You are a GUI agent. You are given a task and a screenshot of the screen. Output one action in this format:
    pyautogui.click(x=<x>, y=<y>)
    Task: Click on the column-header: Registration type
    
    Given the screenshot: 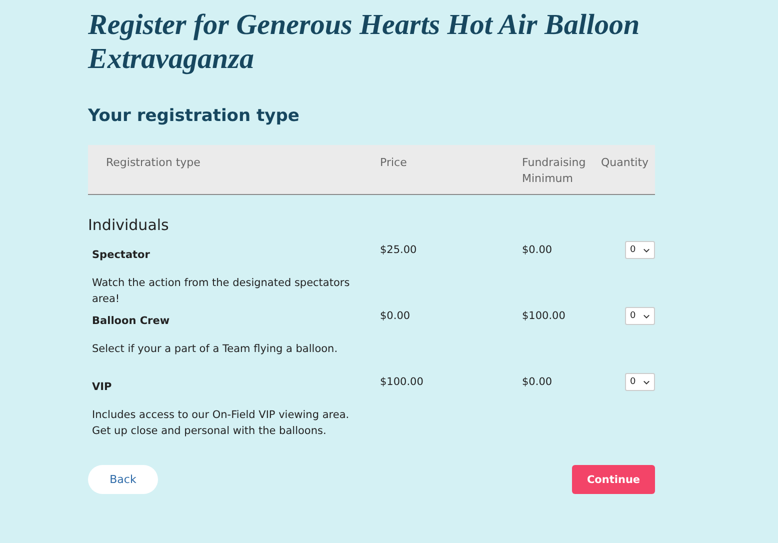 What is the action you would take?
    pyautogui.click(x=153, y=163)
    